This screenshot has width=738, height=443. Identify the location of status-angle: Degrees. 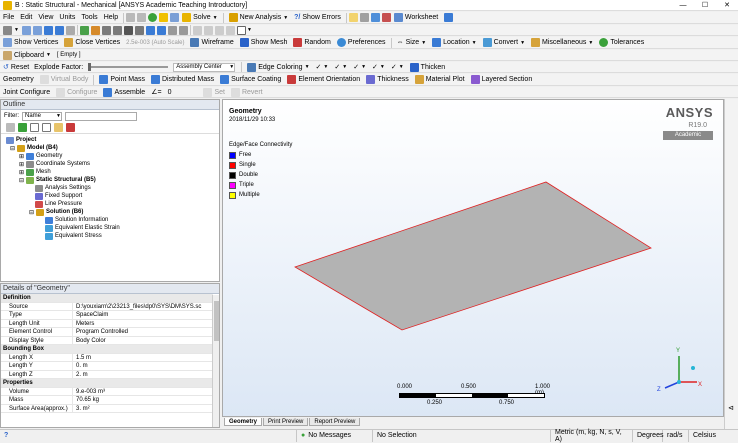
(648, 435).